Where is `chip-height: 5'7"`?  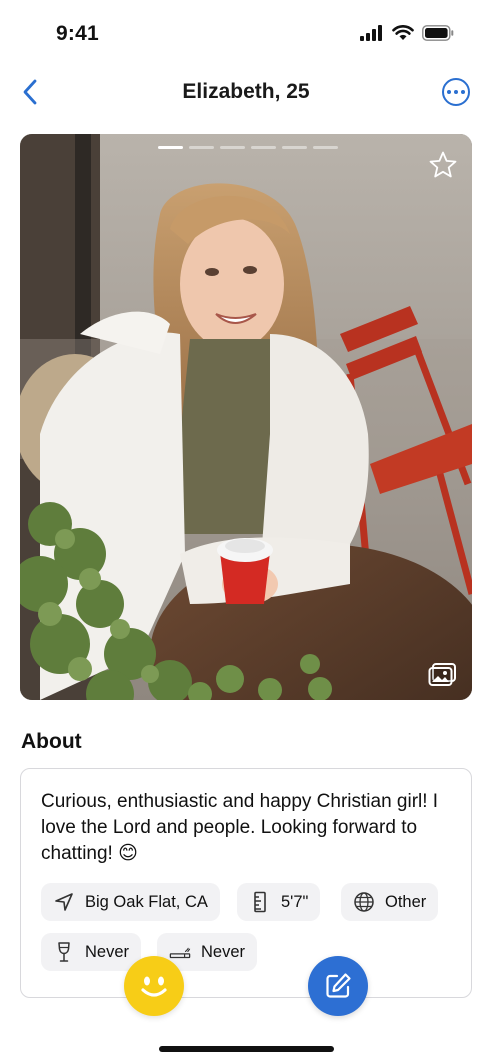
chip-height: 5'7" is located at coordinates (279, 902).